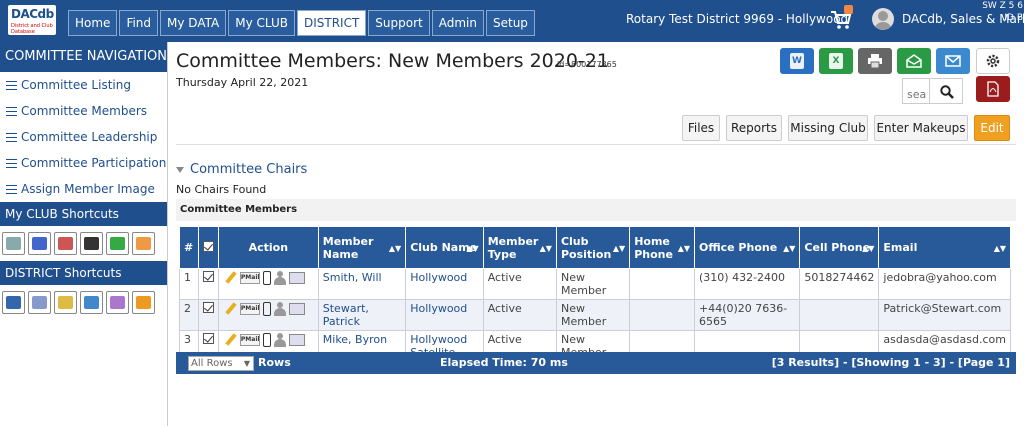  Describe the element at coordinates (65, 243) in the screenshot. I see `reports-shortcut-icon` at that location.